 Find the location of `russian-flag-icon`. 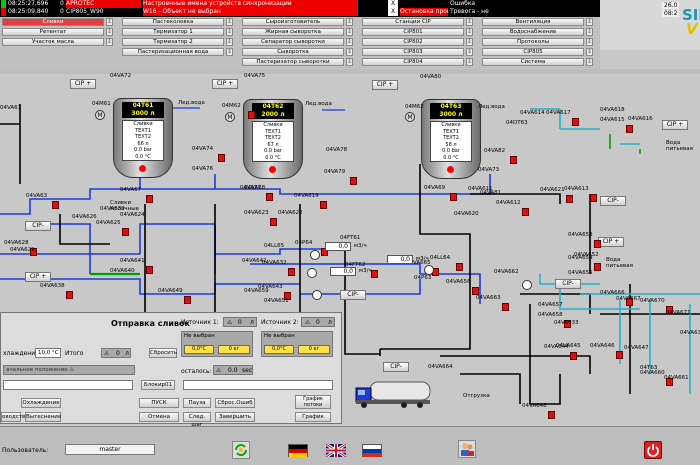

russian-flag-icon is located at coordinates (372, 450).